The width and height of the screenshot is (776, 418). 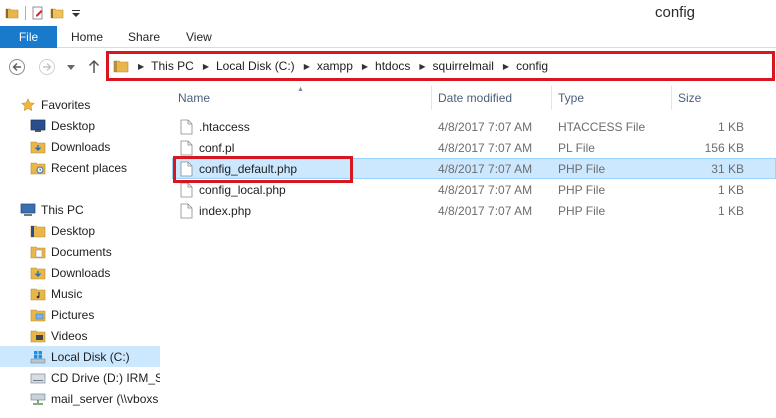 What do you see at coordinates (66, 104) in the screenshot?
I see `nav-label: Favorites` at bounding box center [66, 104].